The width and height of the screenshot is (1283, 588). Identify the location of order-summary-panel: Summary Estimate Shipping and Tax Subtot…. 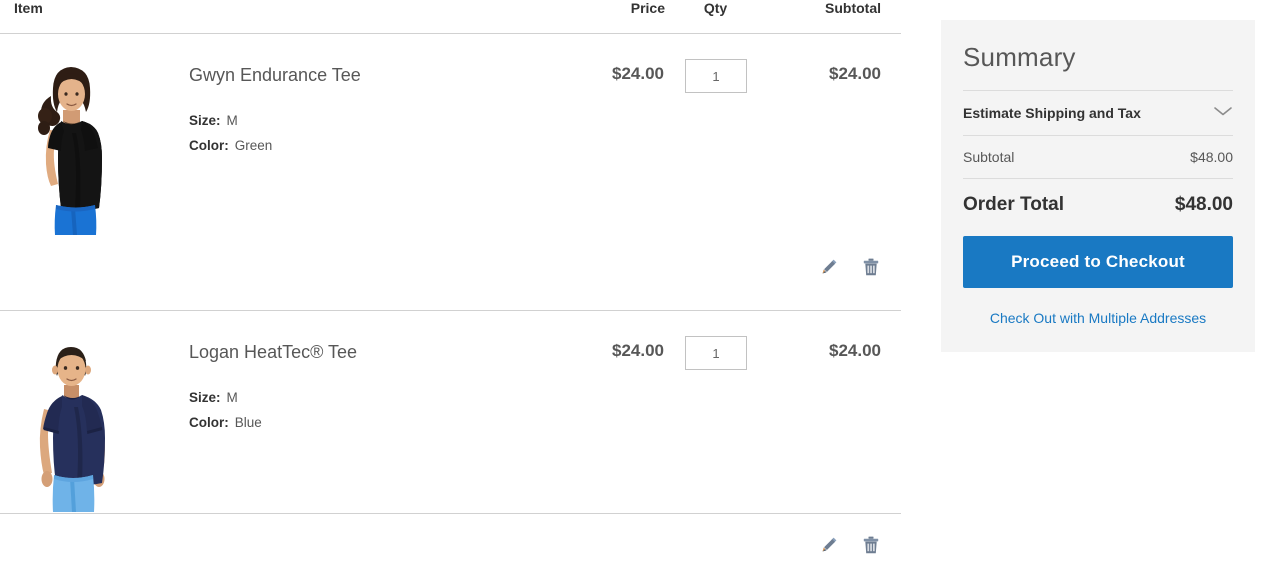
(1098, 186).